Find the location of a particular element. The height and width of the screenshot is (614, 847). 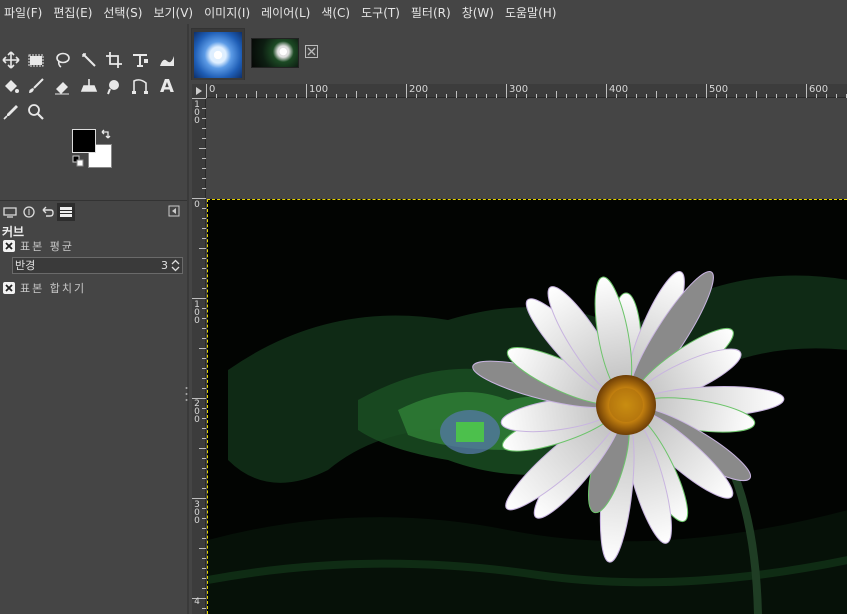

clone-icon is located at coordinates (89, 85).